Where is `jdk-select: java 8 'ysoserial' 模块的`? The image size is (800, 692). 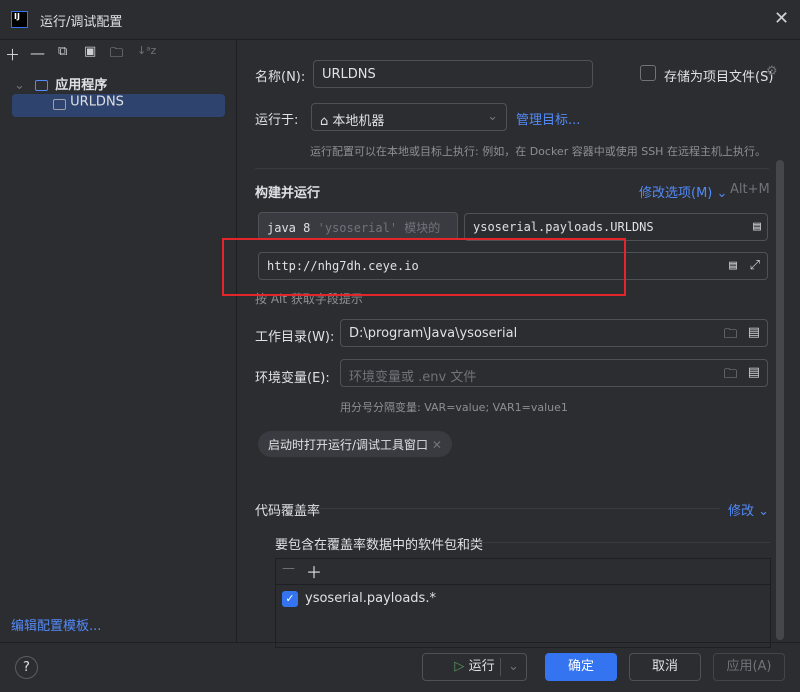 jdk-select: java 8 'ysoserial' 模块的 is located at coordinates (358, 226).